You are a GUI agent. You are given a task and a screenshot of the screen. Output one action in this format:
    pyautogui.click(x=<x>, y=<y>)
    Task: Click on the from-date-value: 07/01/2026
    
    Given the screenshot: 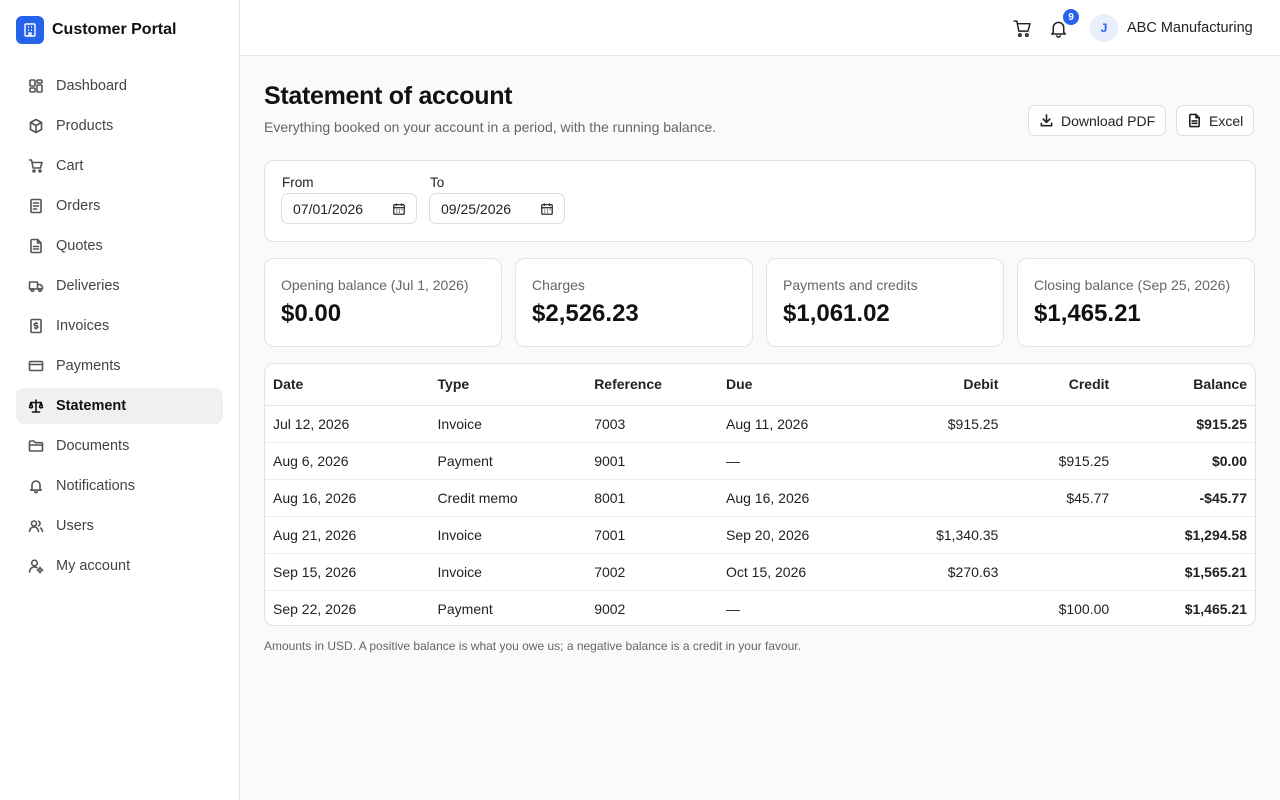 What is the action you would take?
    pyautogui.click(x=328, y=208)
    